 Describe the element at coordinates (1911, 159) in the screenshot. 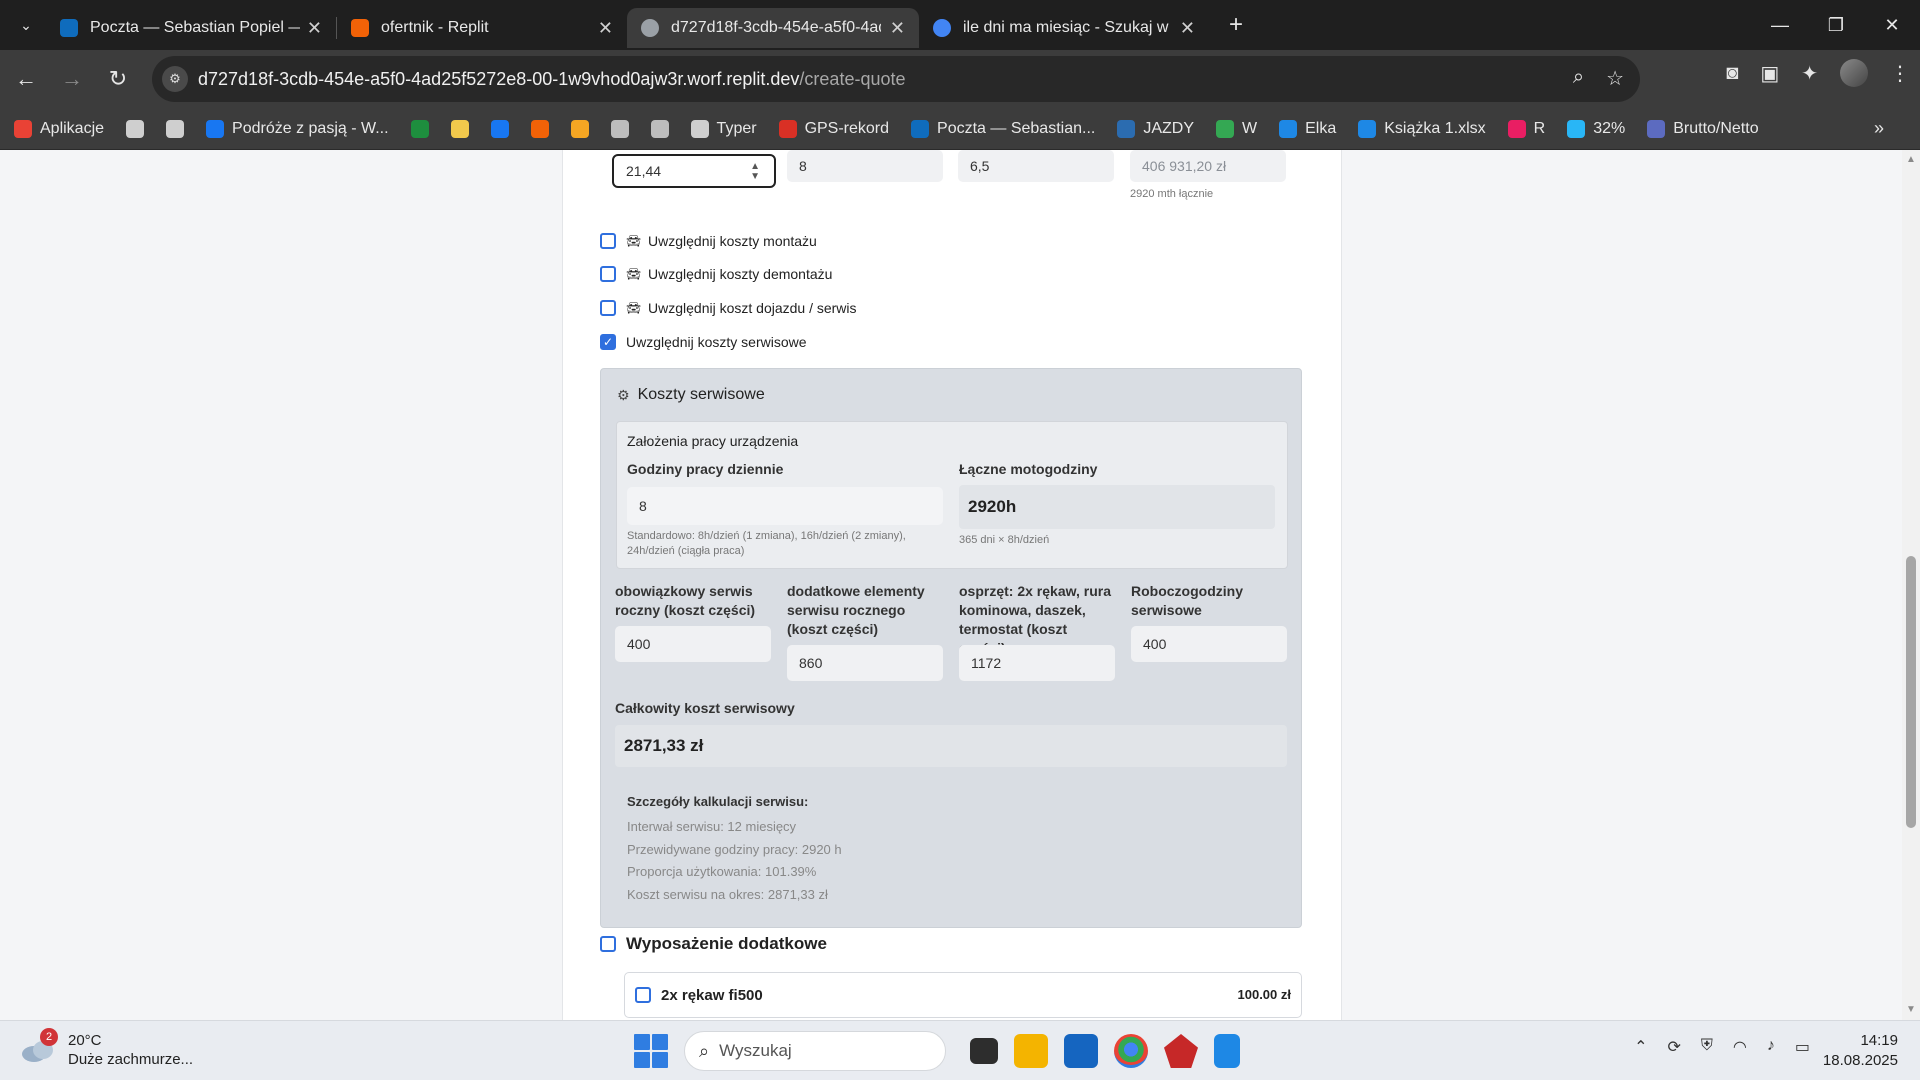

I see `scroll-up-arrow-icon: ▲` at that location.